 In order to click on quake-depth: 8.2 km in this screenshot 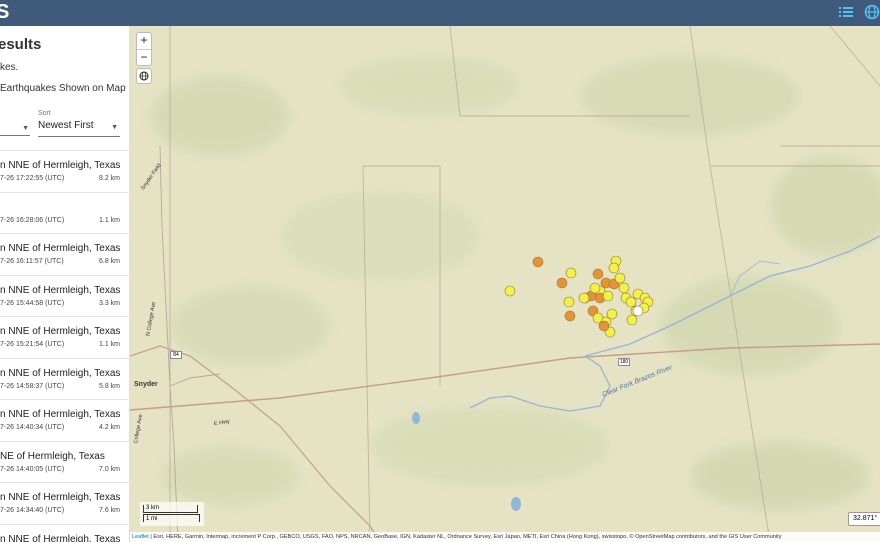, I will do `click(109, 178)`.